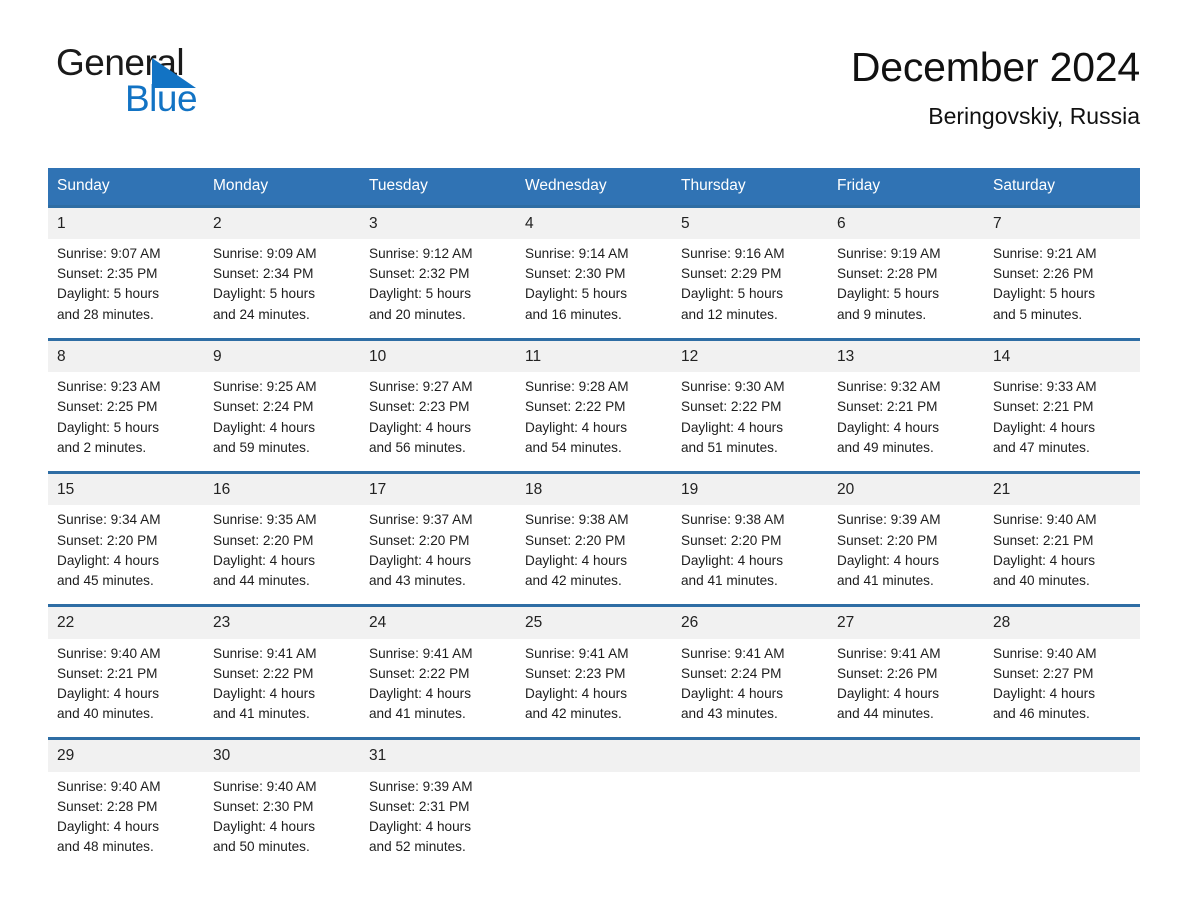  What do you see at coordinates (906, 622) in the screenshot?
I see `day-number: 27` at bounding box center [906, 622].